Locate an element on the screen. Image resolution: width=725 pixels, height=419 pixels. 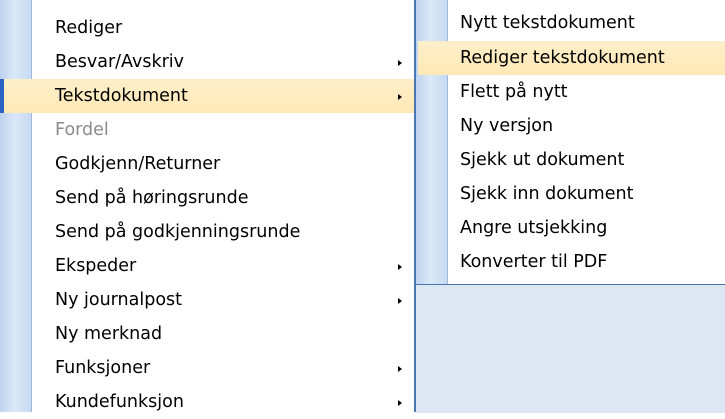
menu-item-label: Ny merknad is located at coordinates (109, 334).